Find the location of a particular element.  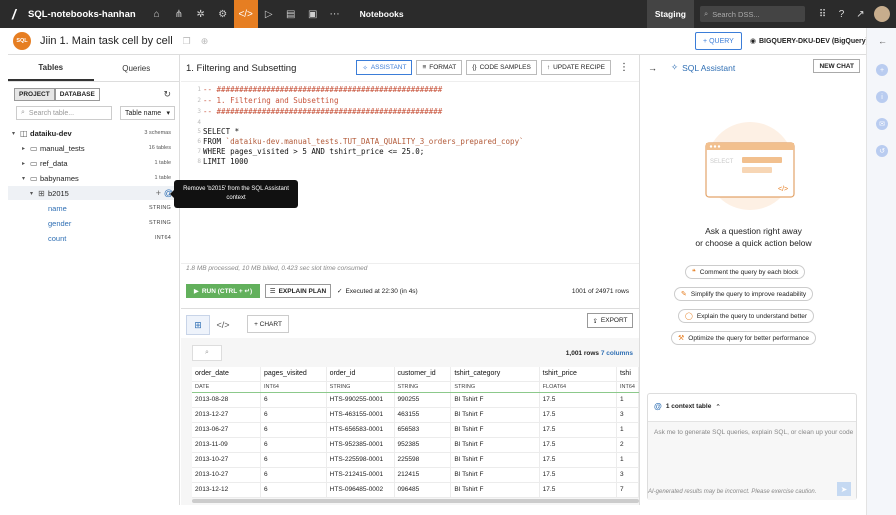

tree-item-field: count INT64 is located at coordinates (93, 238).